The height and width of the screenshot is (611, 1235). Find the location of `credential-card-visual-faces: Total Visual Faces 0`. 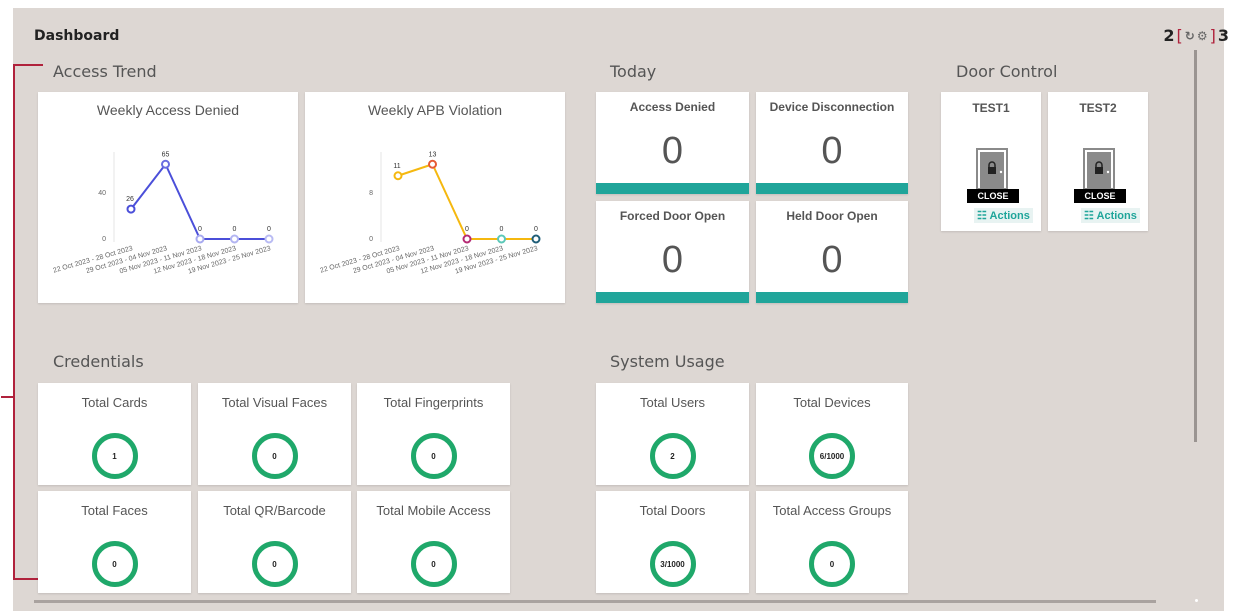

credential-card-visual-faces: Total Visual Faces 0 is located at coordinates (274, 434).